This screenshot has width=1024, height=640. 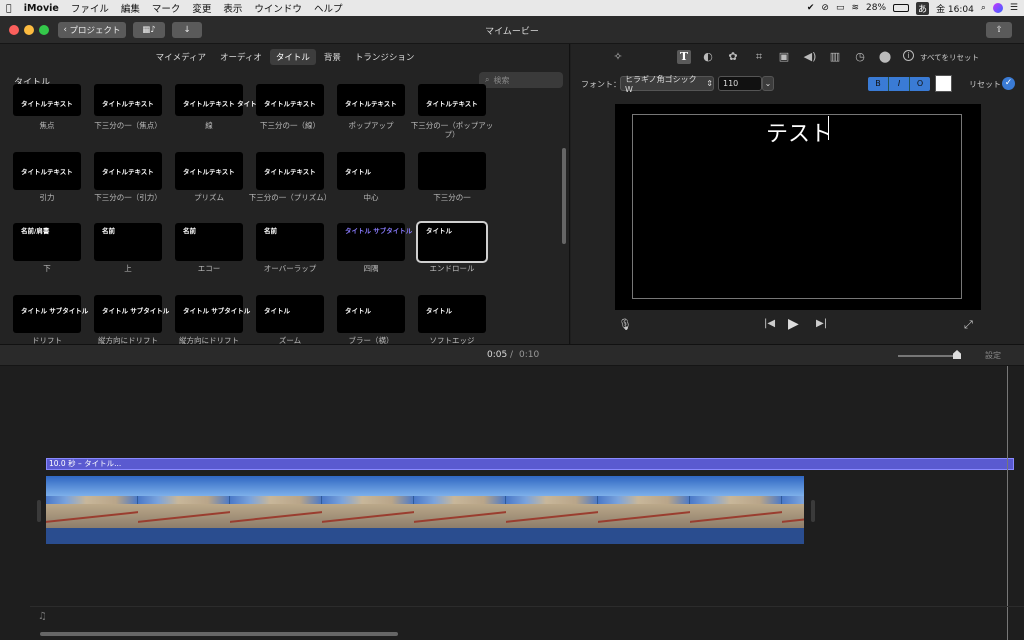 I want to click on play-icon: ▶, so click(x=793, y=324).